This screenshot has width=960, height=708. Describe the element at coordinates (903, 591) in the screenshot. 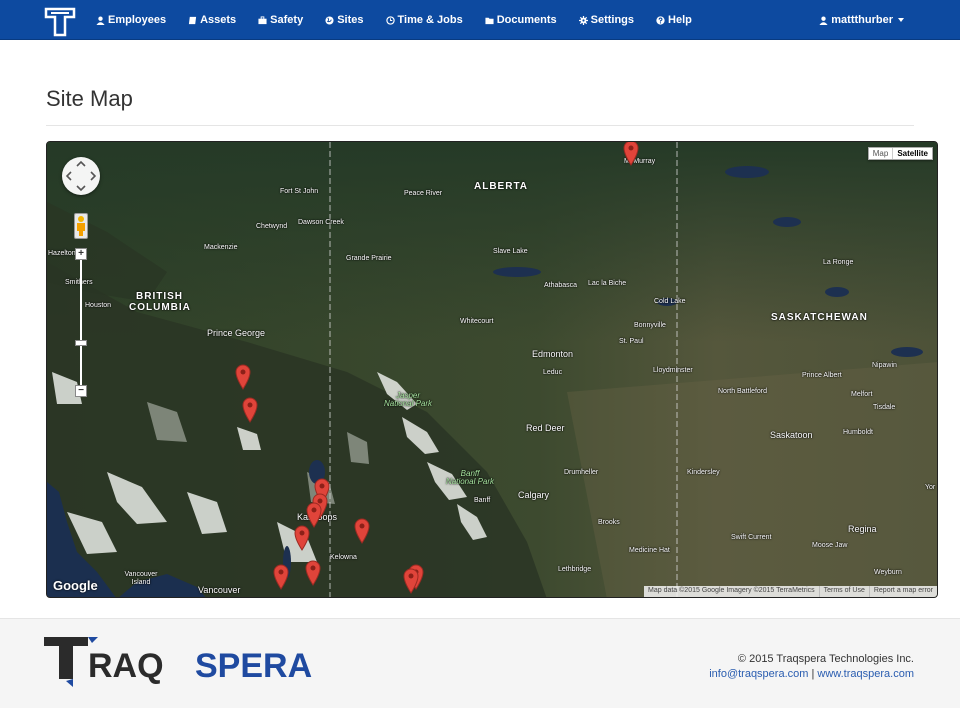

I see `report-map-error-link: Report a map error` at that location.